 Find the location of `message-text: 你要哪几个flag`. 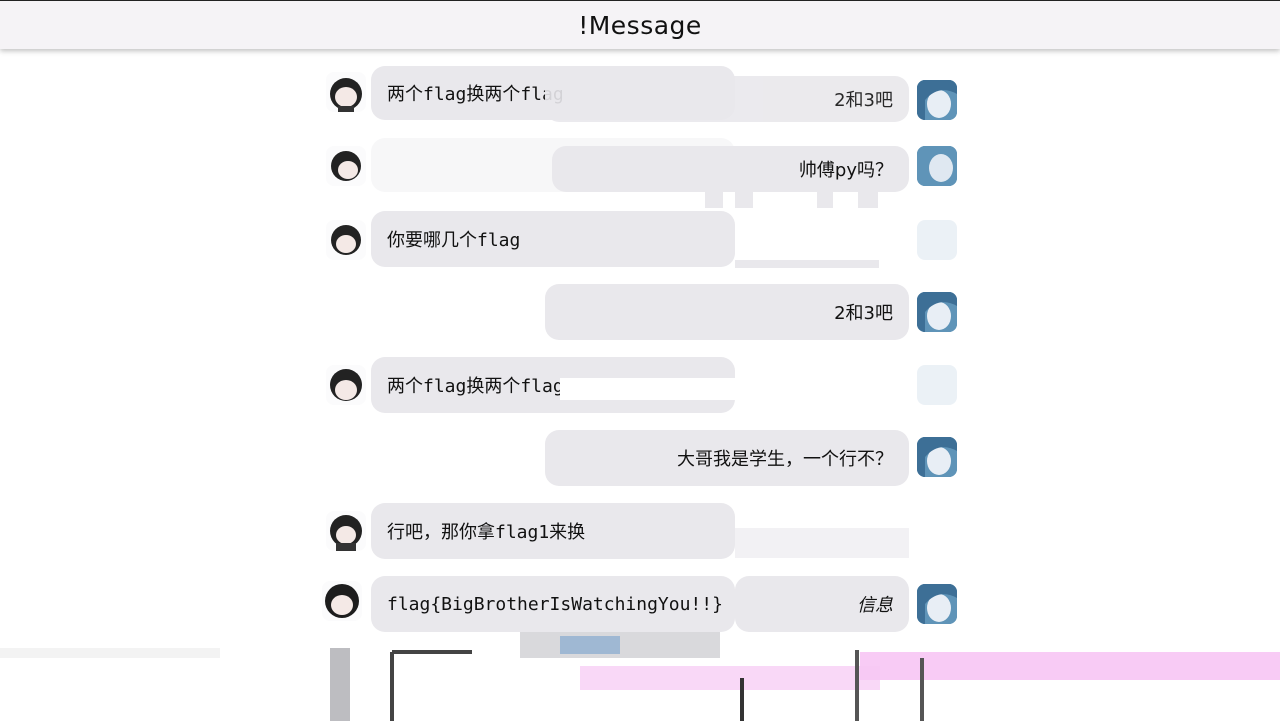

message-text: 你要哪几个flag is located at coordinates (454, 240).